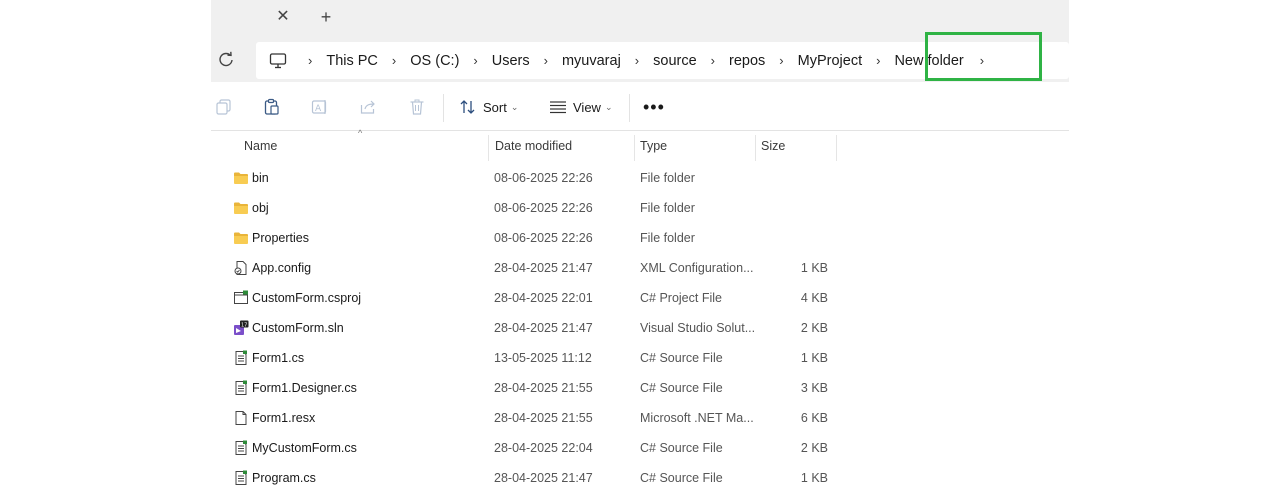  What do you see at coordinates (675, 61) in the screenshot?
I see `breadcrumb-item: source` at bounding box center [675, 61].